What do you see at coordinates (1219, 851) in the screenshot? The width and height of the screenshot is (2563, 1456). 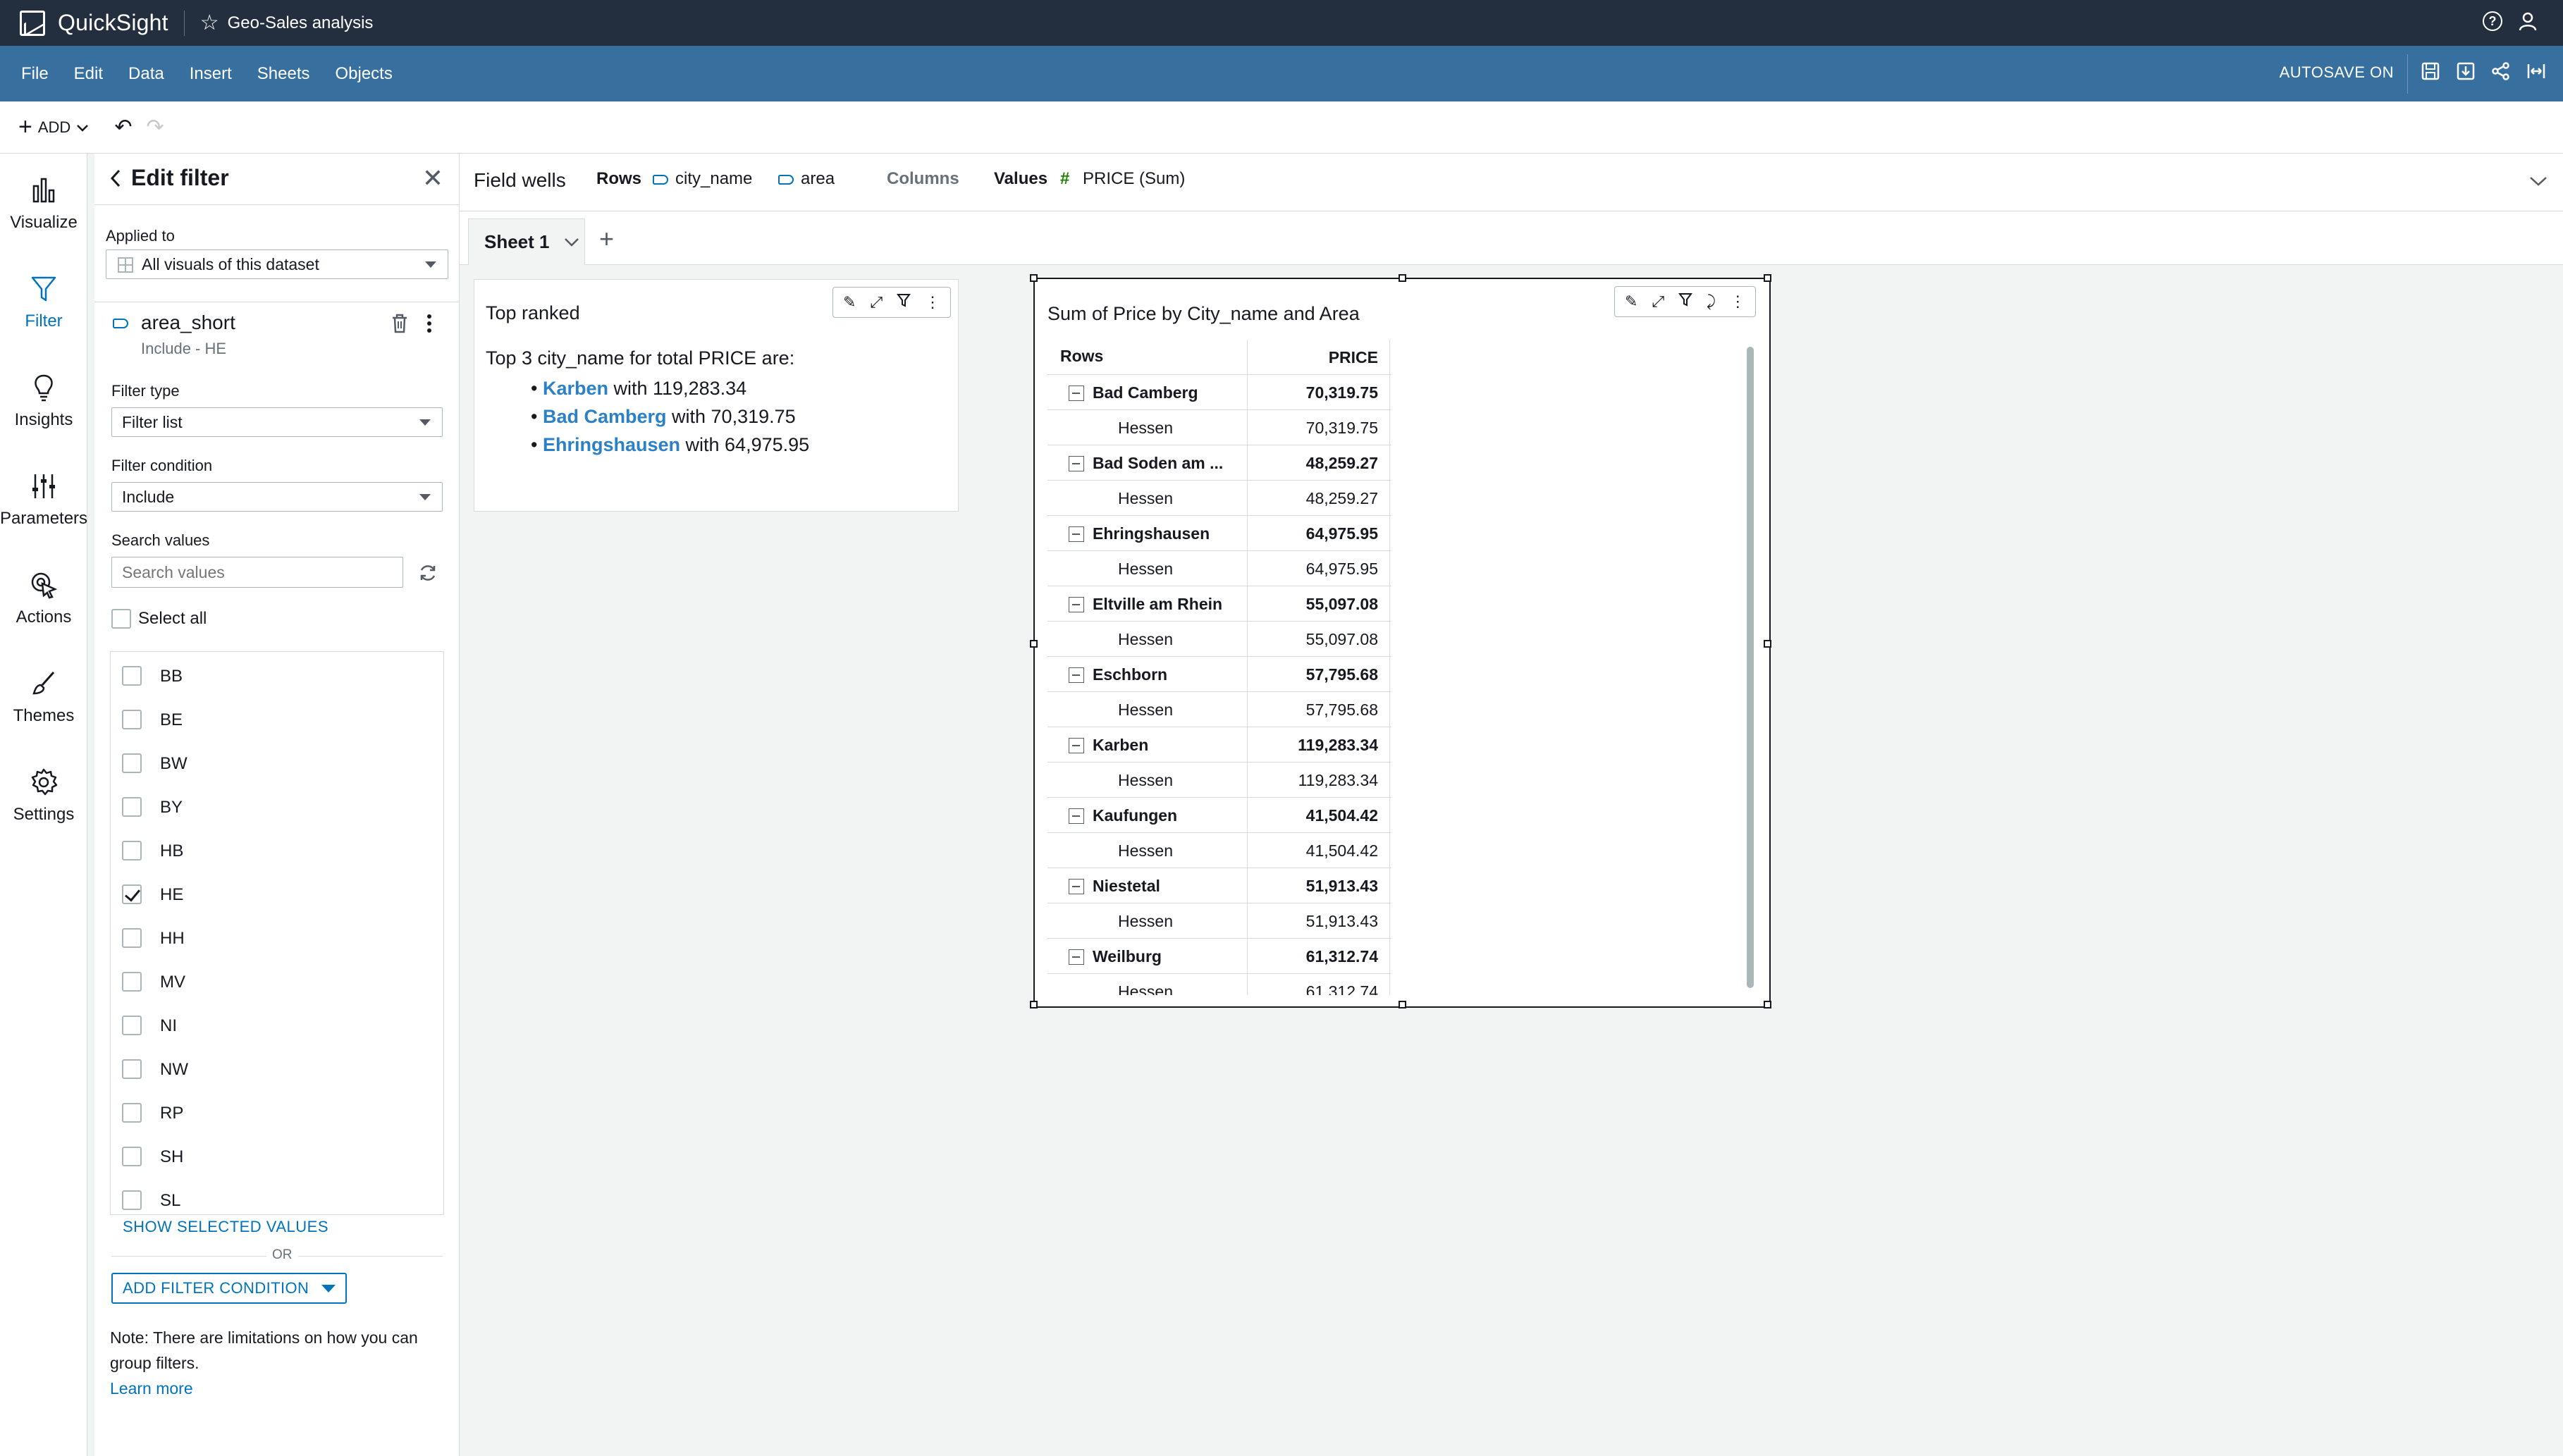 I see `pivot-area-row: Hessen 41,504.42` at bounding box center [1219, 851].